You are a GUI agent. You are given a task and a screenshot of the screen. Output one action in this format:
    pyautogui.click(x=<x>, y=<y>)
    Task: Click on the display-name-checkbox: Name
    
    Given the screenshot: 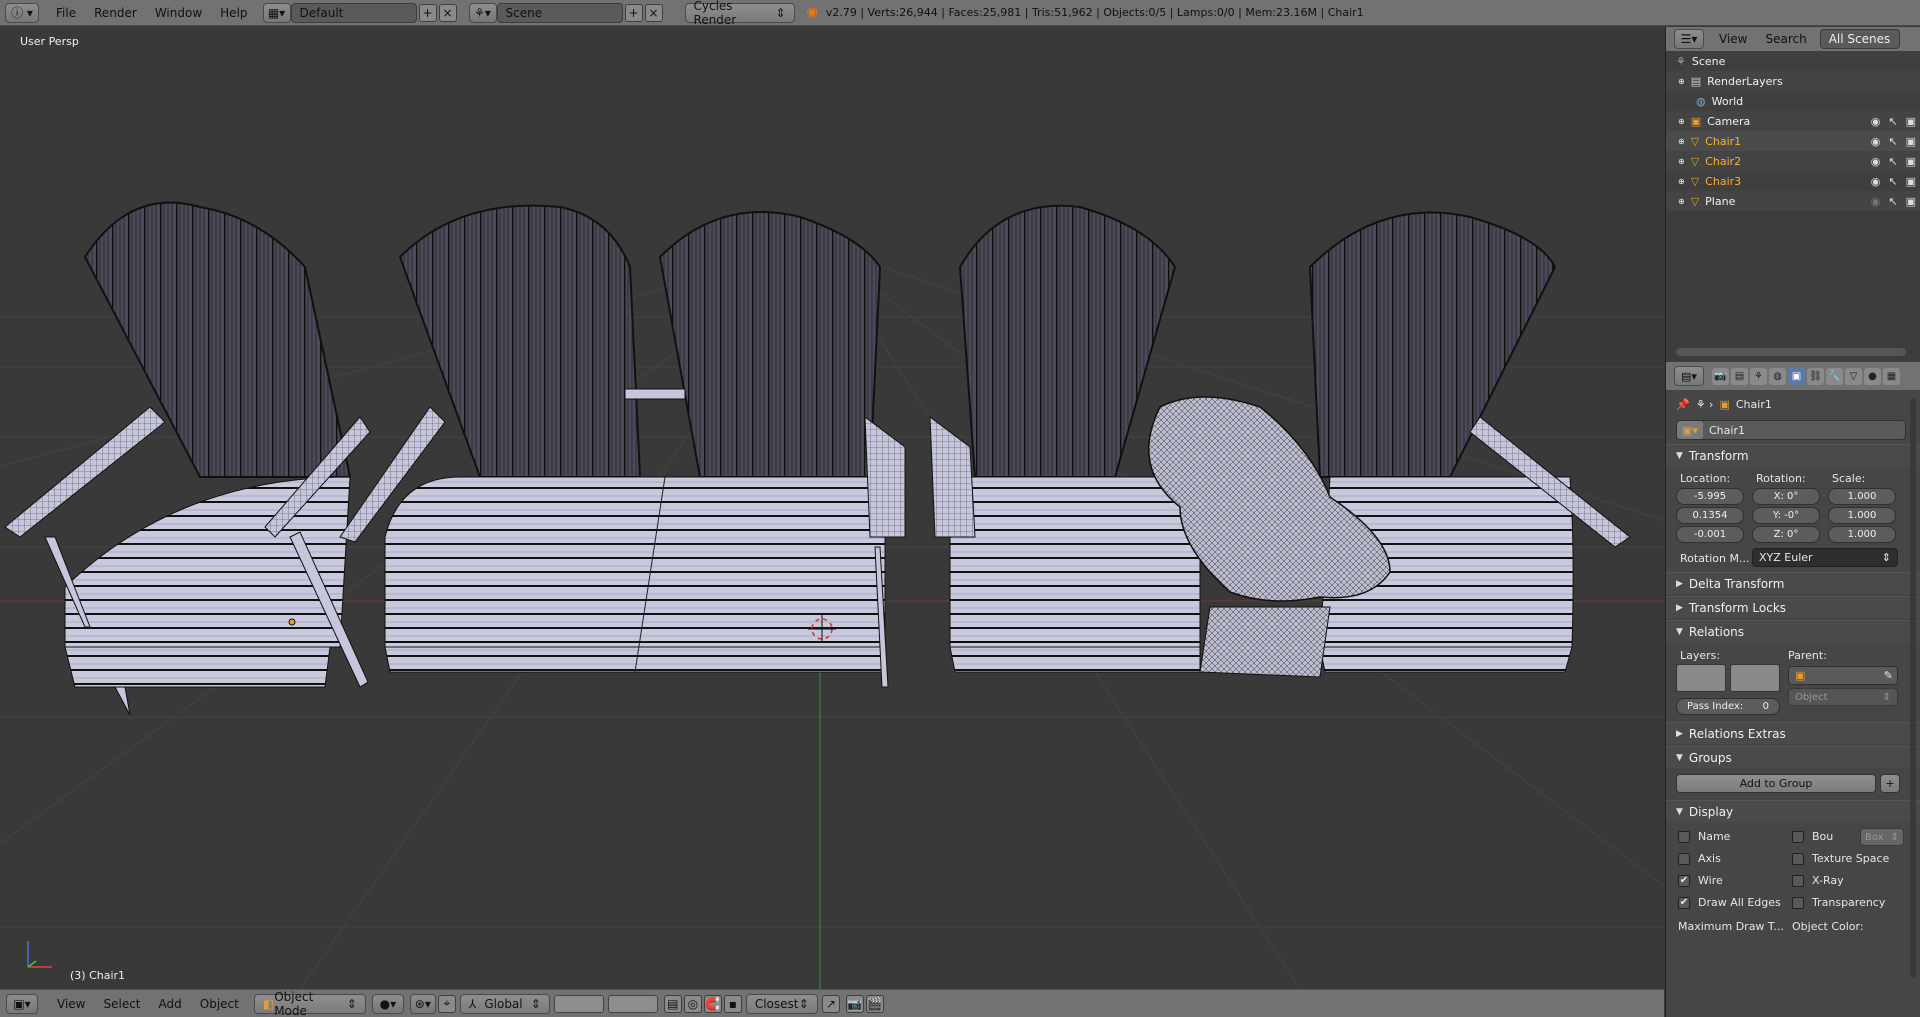 What is the action you would take?
    pyautogui.click(x=1704, y=836)
    